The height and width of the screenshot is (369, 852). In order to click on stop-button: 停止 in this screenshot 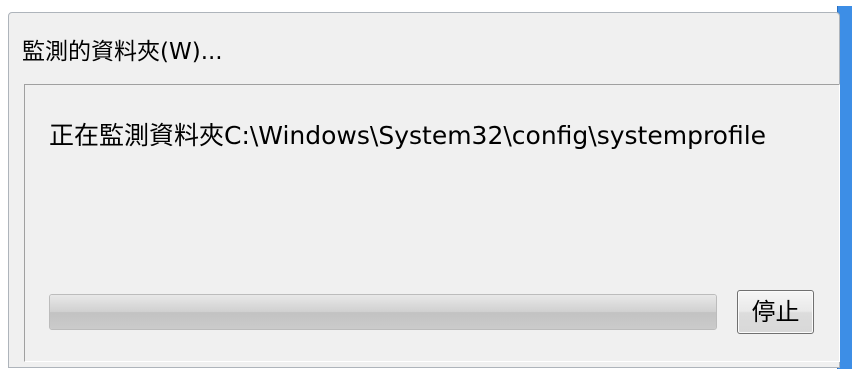, I will do `click(775, 312)`.